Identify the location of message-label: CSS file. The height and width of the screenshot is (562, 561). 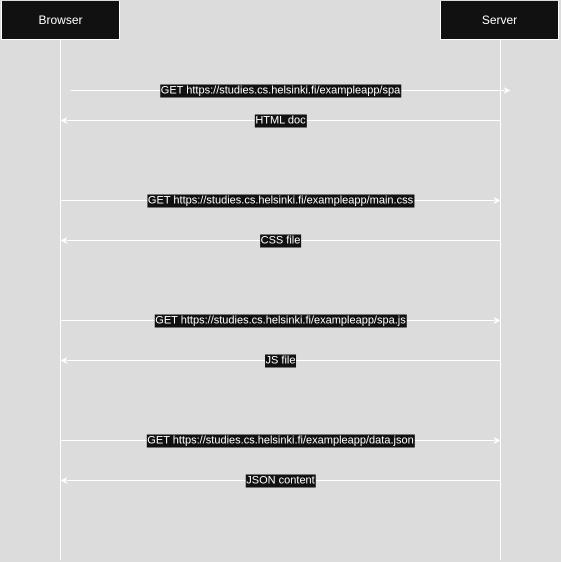
(280, 240).